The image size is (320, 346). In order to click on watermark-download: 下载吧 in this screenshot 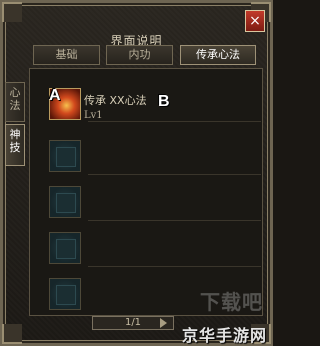, I will do `click(231, 302)`.